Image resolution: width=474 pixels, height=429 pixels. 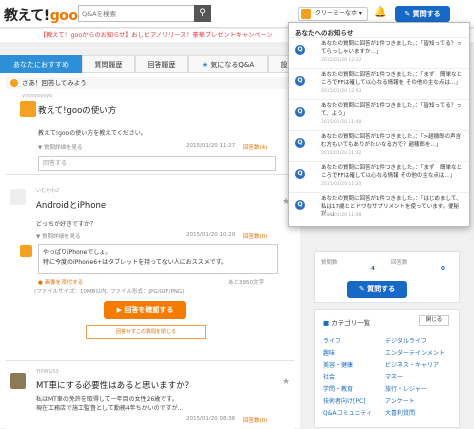 I want to click on search-input, so click(x=136, y=13).